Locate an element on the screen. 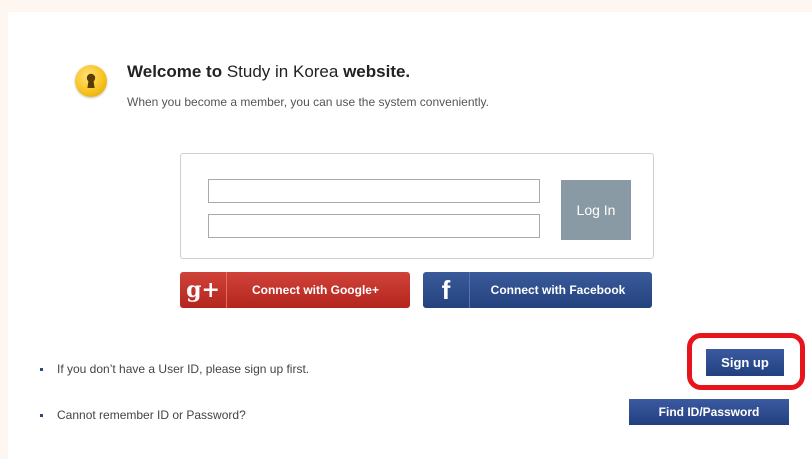  user-id-input is located at coordinates (374, 191).